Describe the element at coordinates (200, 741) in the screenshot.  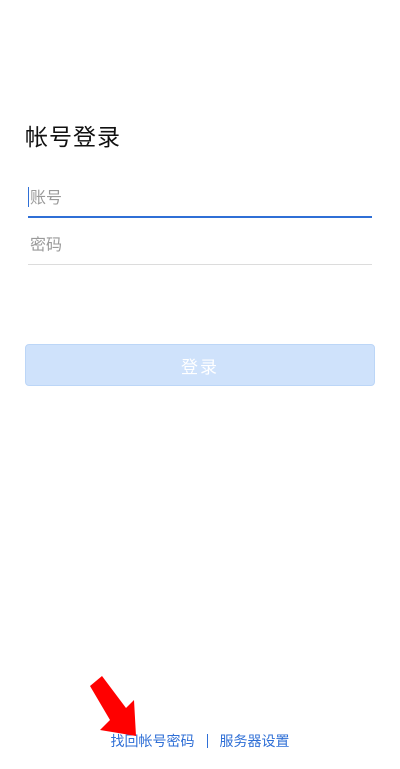
I see `footer-links: 找回帐号密码 服务器设置` at that location.